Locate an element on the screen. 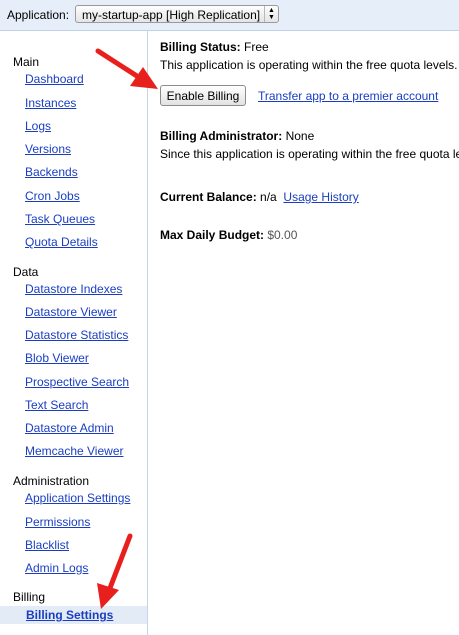 The width and height of the screenshot is (459, 635). sidebar-item-application-settings: Application Settings is located at coordinates (77, 498).